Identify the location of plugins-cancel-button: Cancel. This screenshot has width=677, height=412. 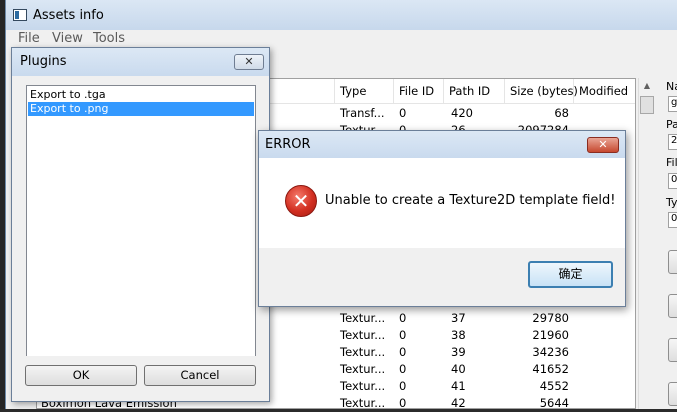
(200, 375).